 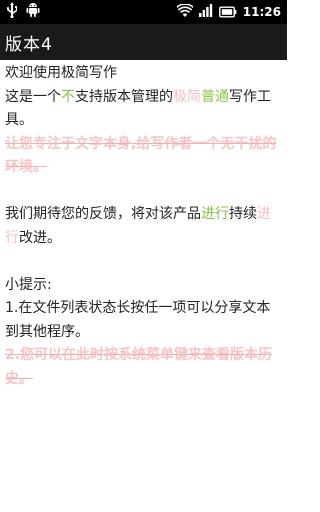 I want to click on doc-text: 我们期待您的反馈，将对该产品, so click(x=103, y=214).